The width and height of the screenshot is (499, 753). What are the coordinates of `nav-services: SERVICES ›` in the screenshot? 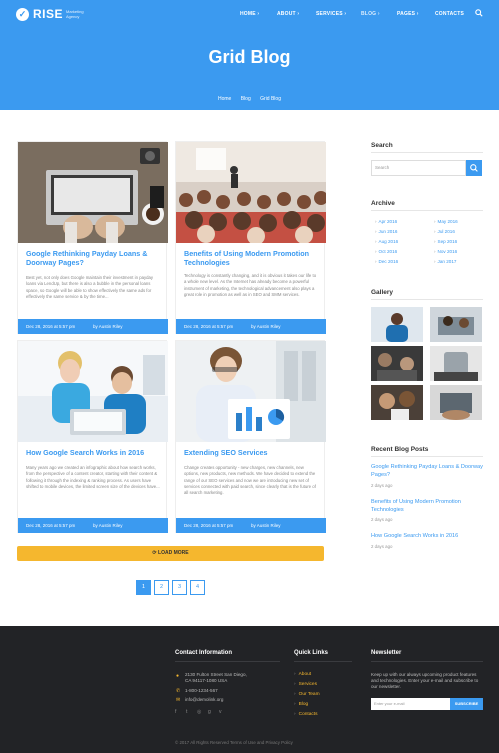 It's located at (331, 14).